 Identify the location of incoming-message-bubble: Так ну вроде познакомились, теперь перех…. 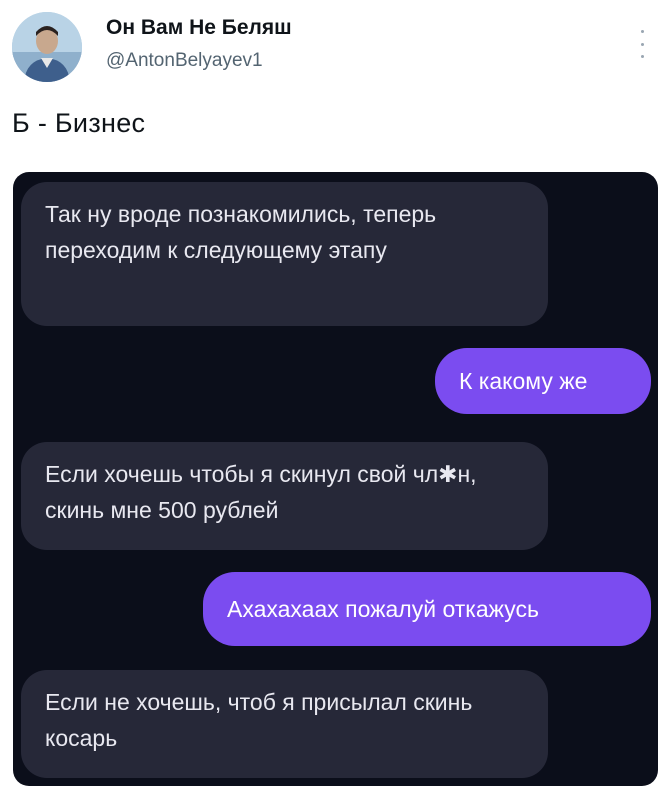
(284, 254).